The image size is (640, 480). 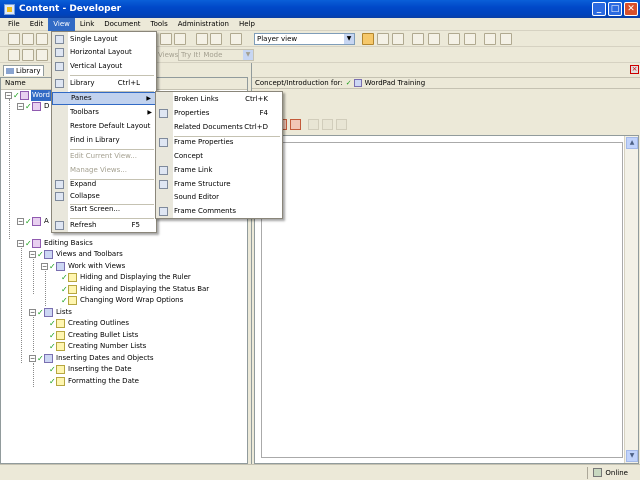 I want to click on menu-item-frame-link: Frame Link, so click(x=219, y=170).